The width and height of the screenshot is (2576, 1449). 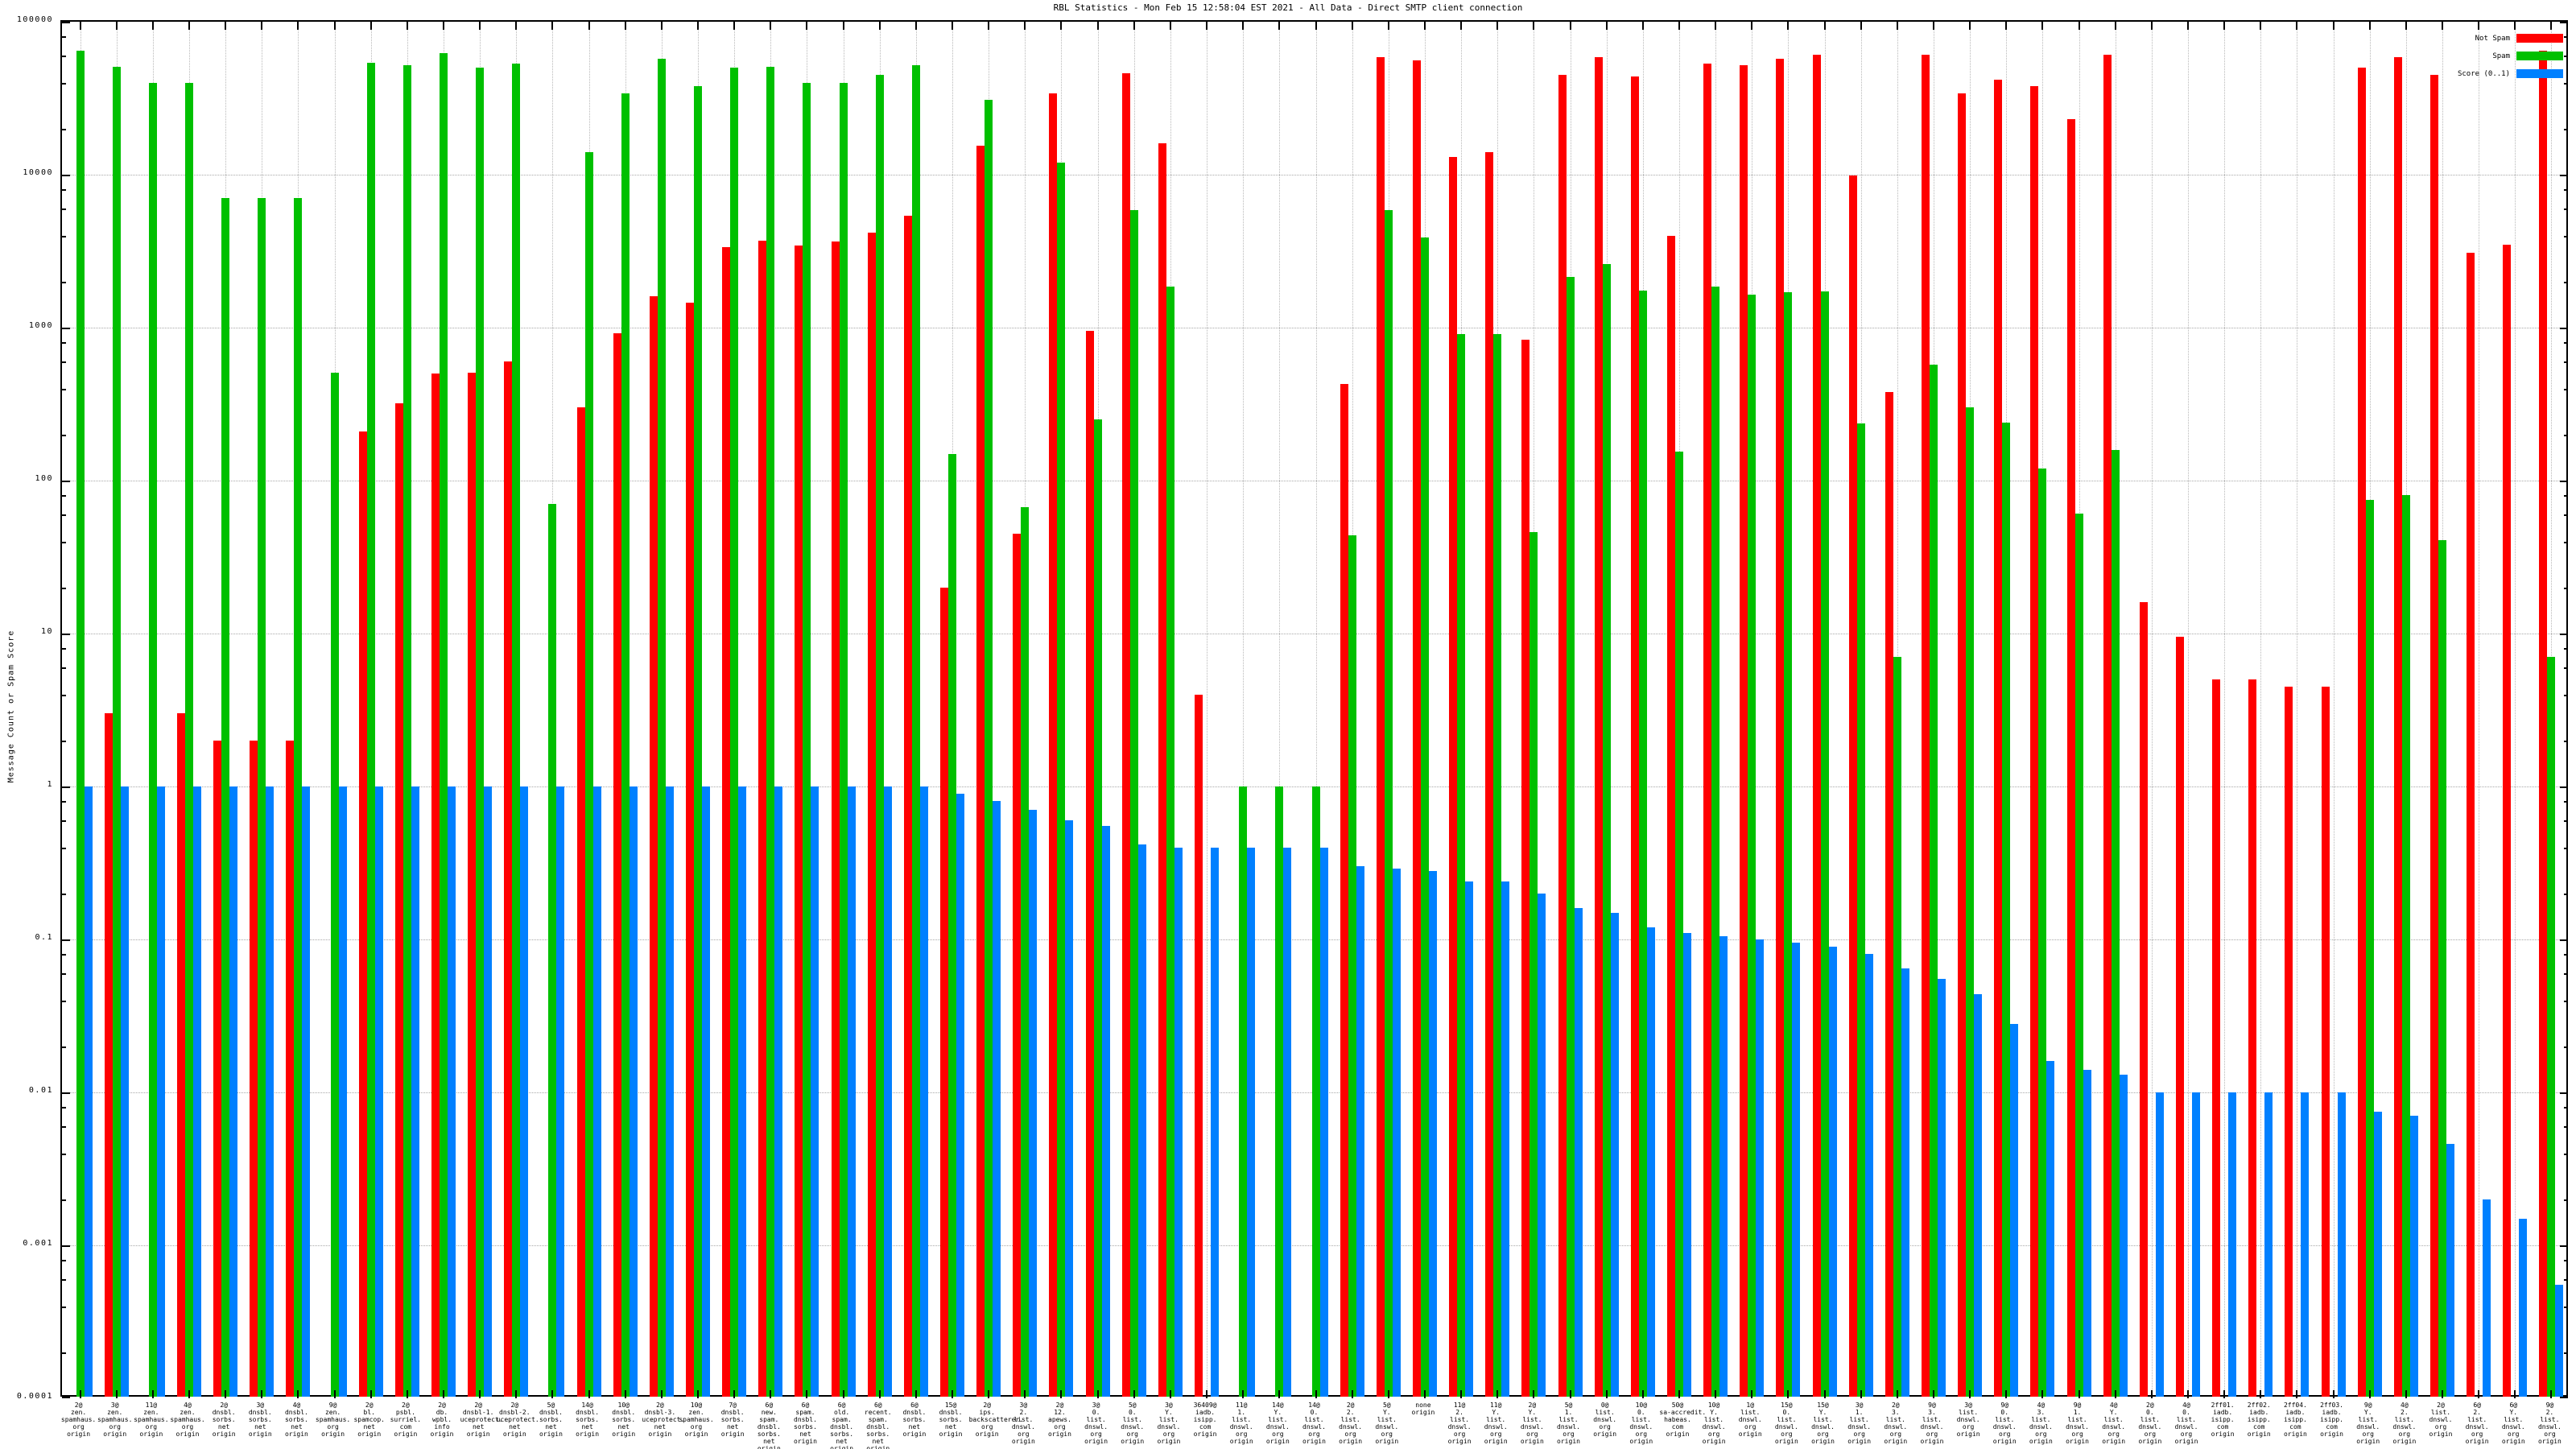 I want to click on x-tick-label-line: list., so click(x=1242, y=1419).